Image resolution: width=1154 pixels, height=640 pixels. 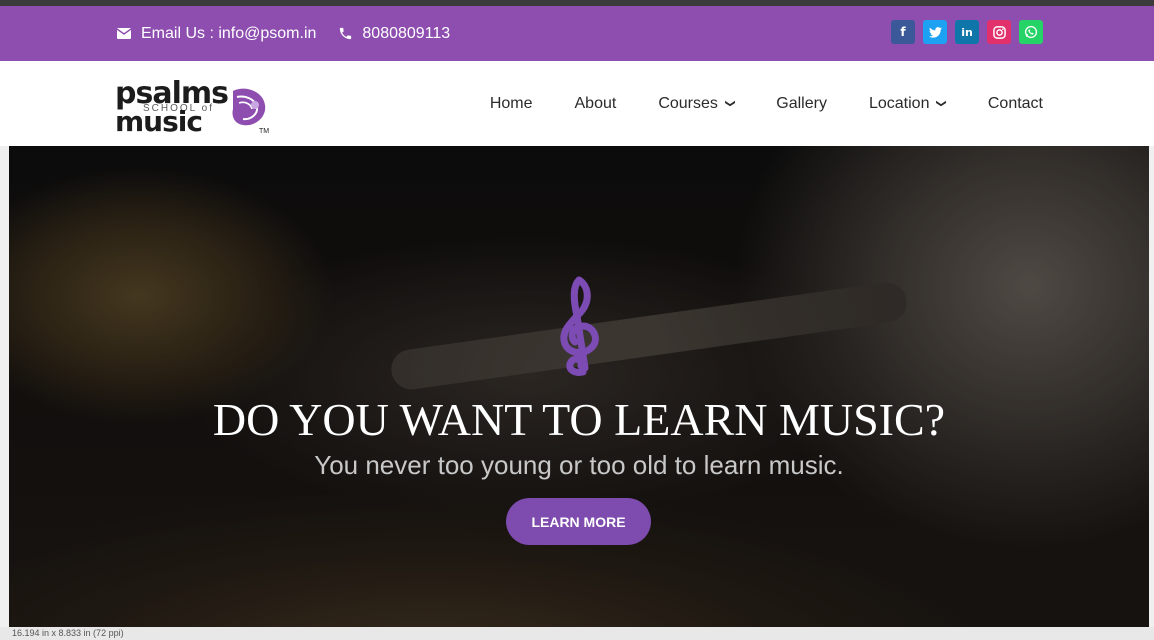 I want to click on nav-home: Home, so click(x=511, y=104).